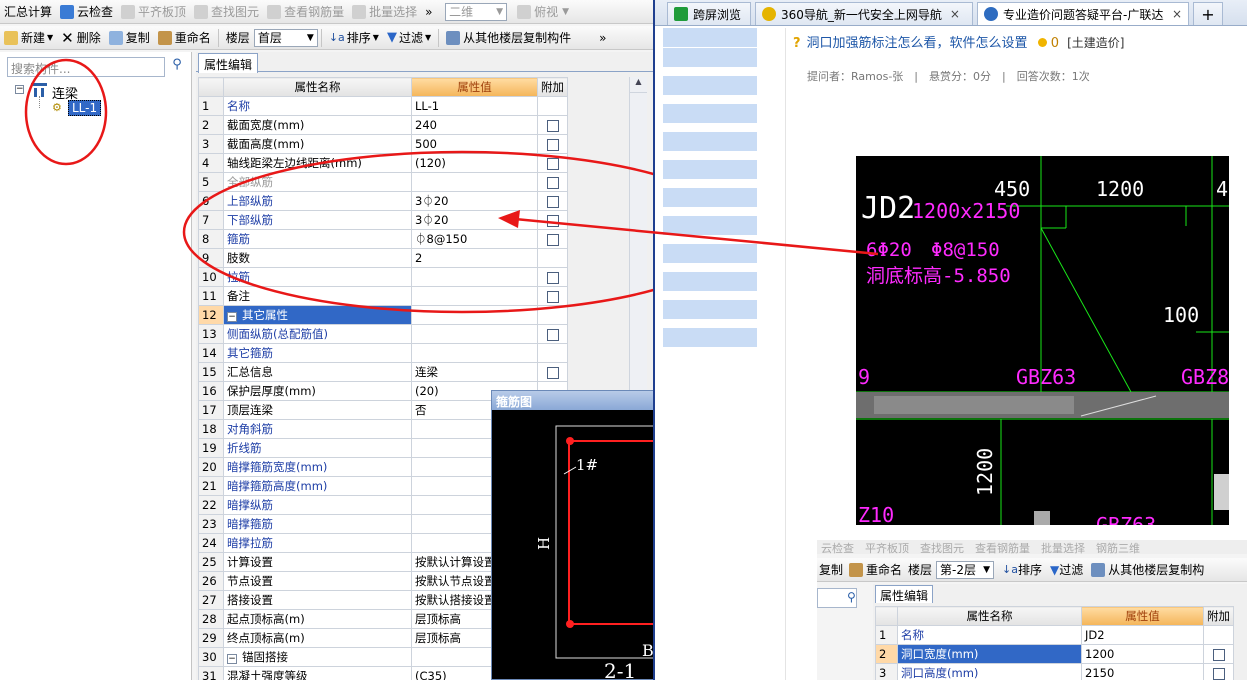  Describe the element at coordinates (383, 372) in the screenshot. I see `property-row: 15 汇总信息 连梁` at that location.